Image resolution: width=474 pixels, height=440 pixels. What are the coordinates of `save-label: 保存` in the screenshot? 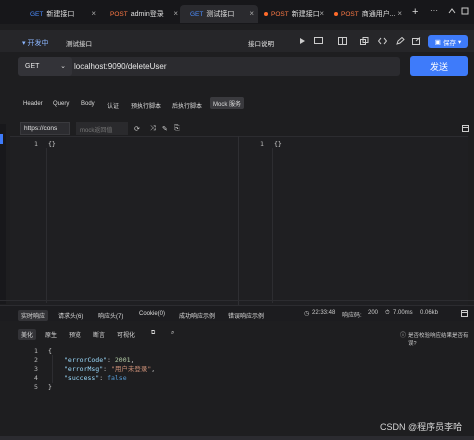 It's located at (449, 43).